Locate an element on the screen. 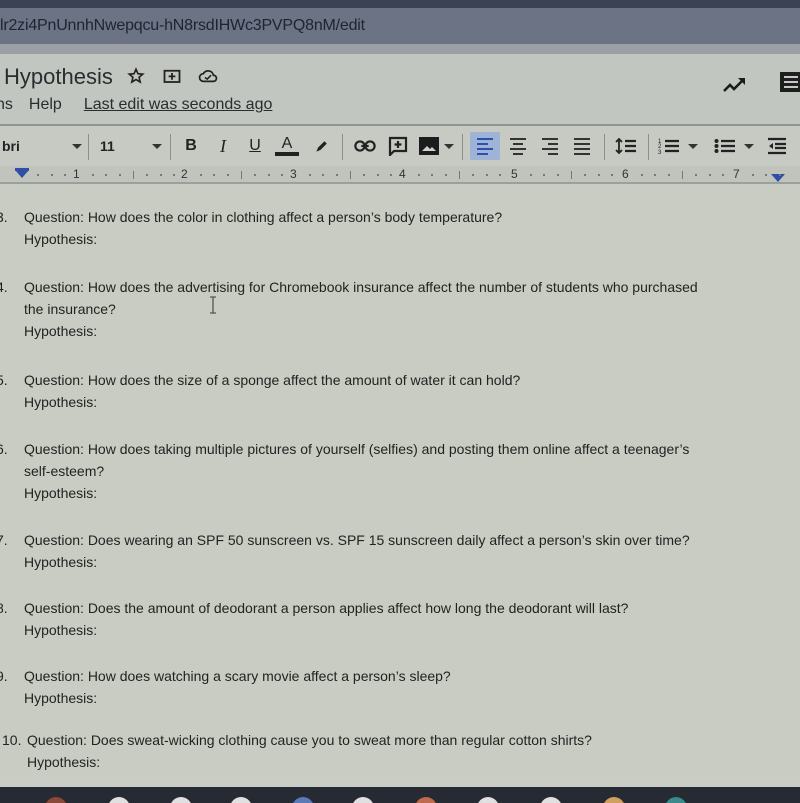 The width and height of the screenshot is (800, 803). left-indent-handle is located at coordinates (22, 174).